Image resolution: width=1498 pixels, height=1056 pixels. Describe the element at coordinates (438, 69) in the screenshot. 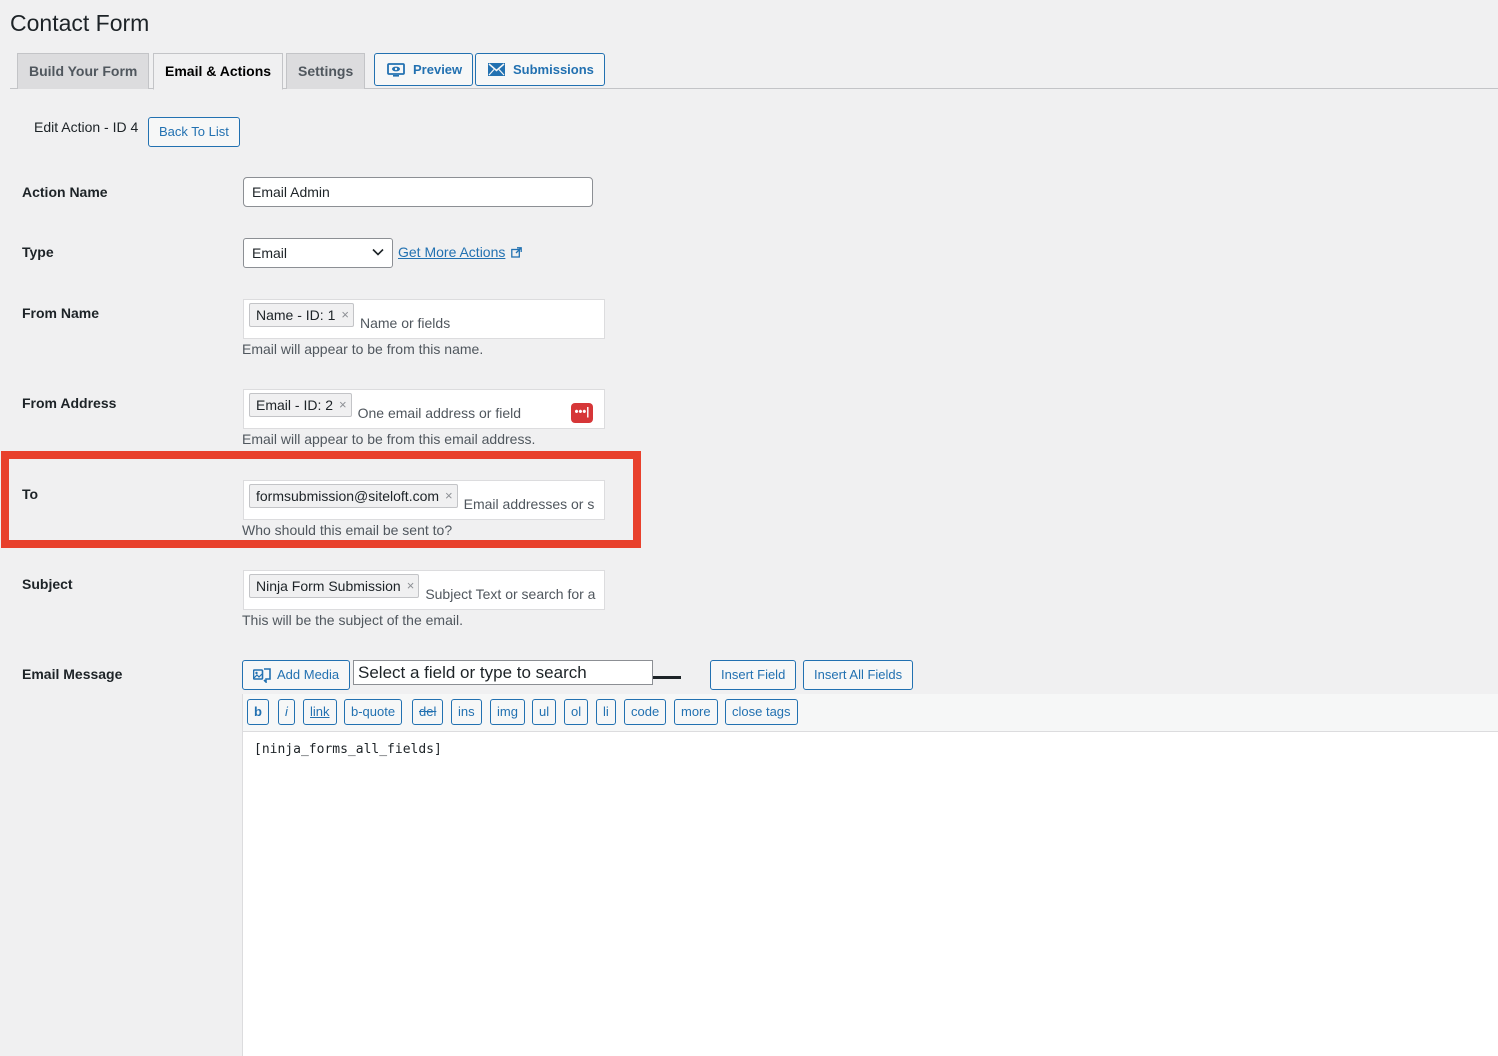

I see `preview-label: Preview` at that location.